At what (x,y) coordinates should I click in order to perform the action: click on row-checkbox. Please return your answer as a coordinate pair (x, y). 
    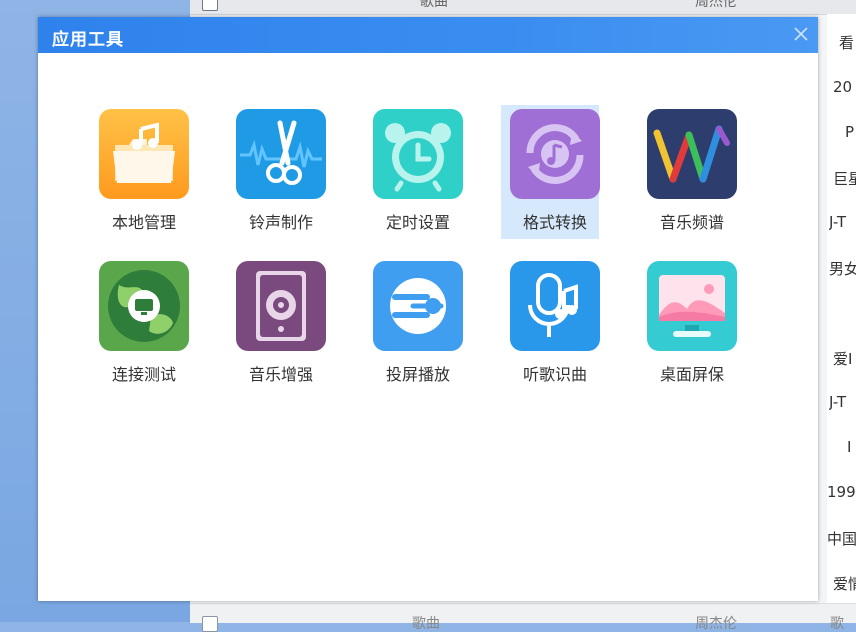
    Looking at the image, I should click on (210, 624).